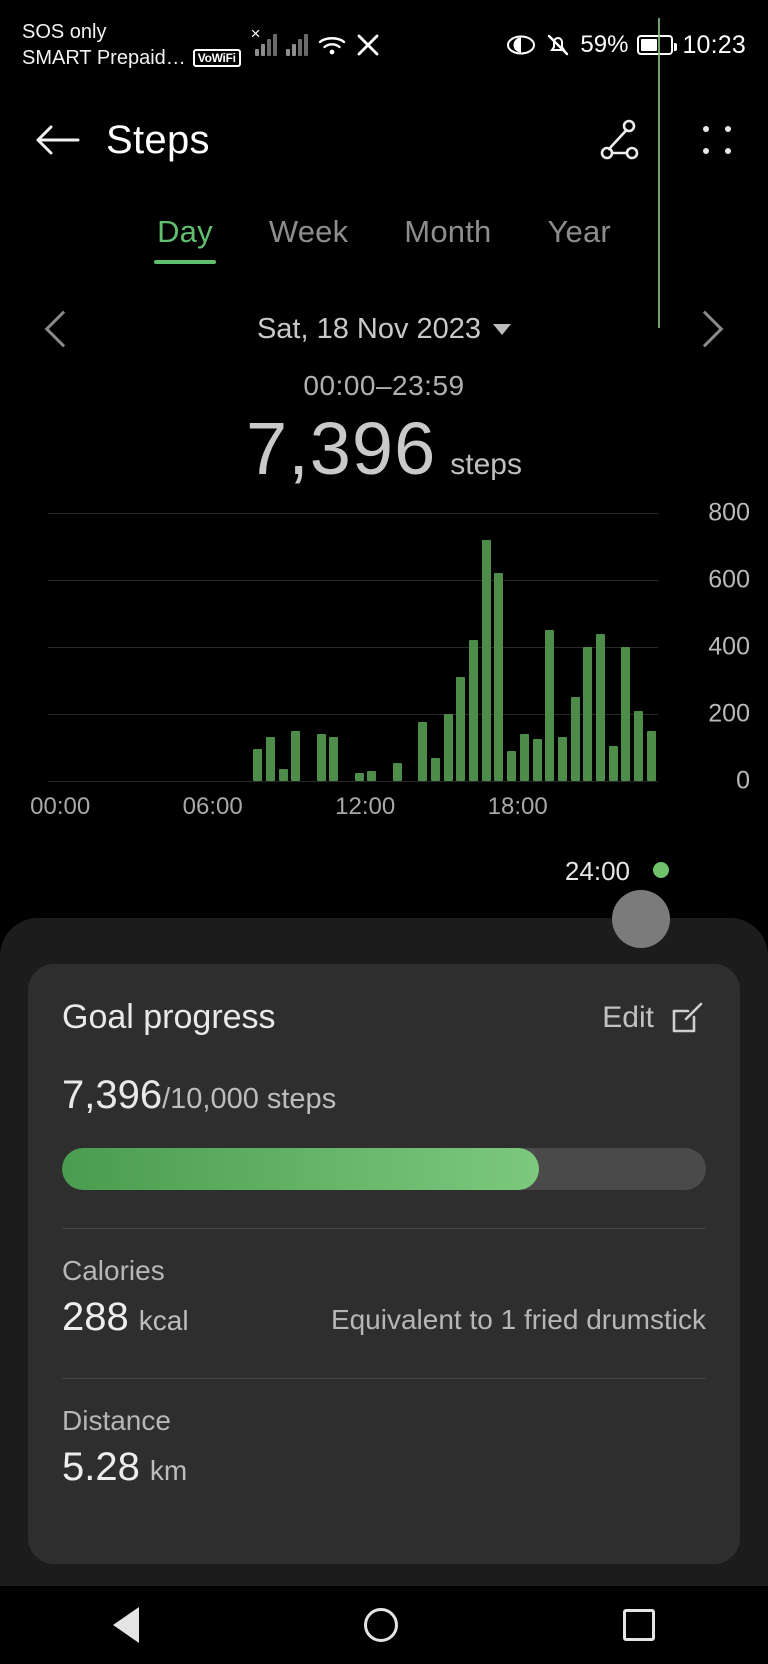 This screenshot has height=1664, width=768. Describe the element at coordinates (185, 232) in the screenshot. I see `tab-day: Day` at that location.